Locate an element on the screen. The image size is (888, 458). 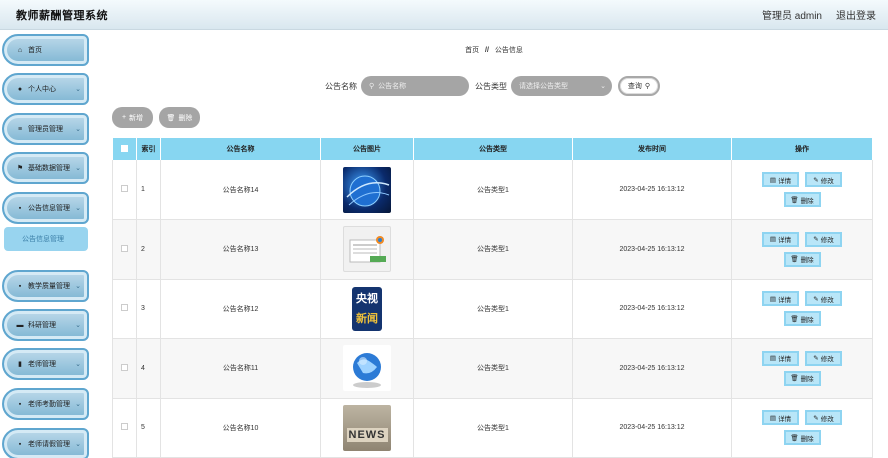
sidebar-item: ▮ 老师管理 ⌄ is located at coordinates (45, 364).